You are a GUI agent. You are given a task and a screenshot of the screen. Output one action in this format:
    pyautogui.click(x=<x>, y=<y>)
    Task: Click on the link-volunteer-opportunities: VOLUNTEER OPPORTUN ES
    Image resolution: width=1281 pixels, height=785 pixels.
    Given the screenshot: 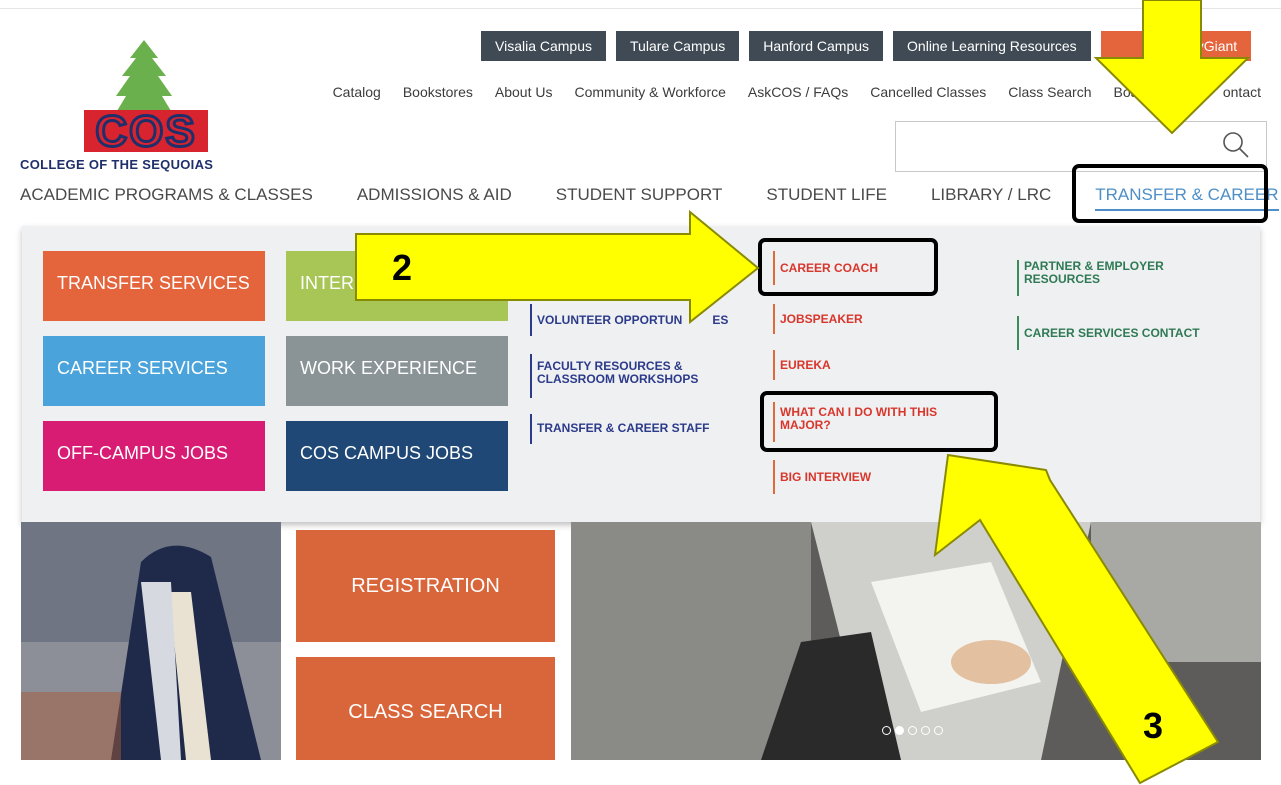 What is the action you would take?
    pyautogui.click(x=629, y=320)
    